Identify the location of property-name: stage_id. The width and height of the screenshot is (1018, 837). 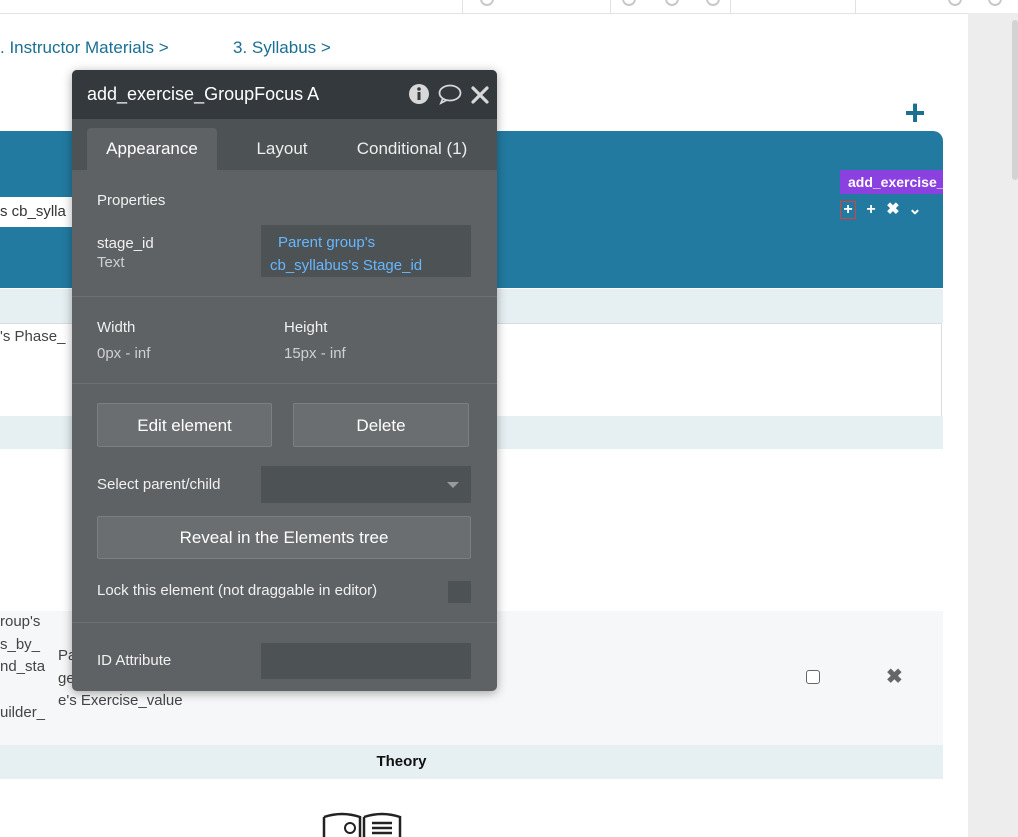
(125, 243).